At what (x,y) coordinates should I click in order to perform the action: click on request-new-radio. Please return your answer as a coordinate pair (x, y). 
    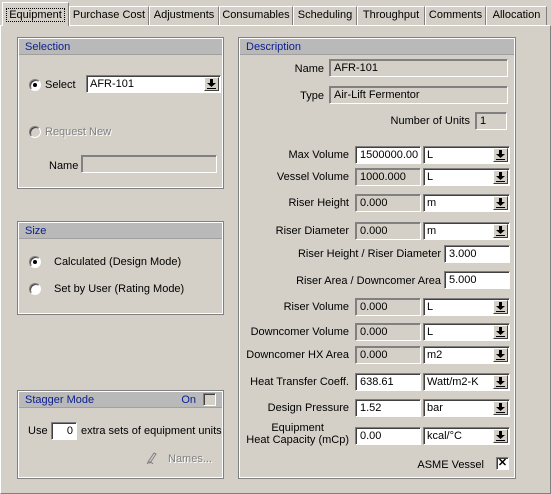
    Looking at the image, I should click on (35, 132).